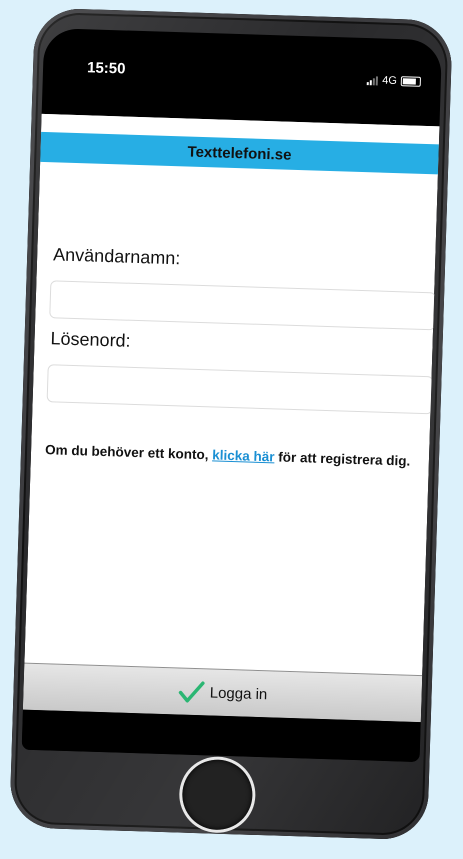 The width and height of the screenshot is (463, 859). I want to click on password-field, so click(240, 389).